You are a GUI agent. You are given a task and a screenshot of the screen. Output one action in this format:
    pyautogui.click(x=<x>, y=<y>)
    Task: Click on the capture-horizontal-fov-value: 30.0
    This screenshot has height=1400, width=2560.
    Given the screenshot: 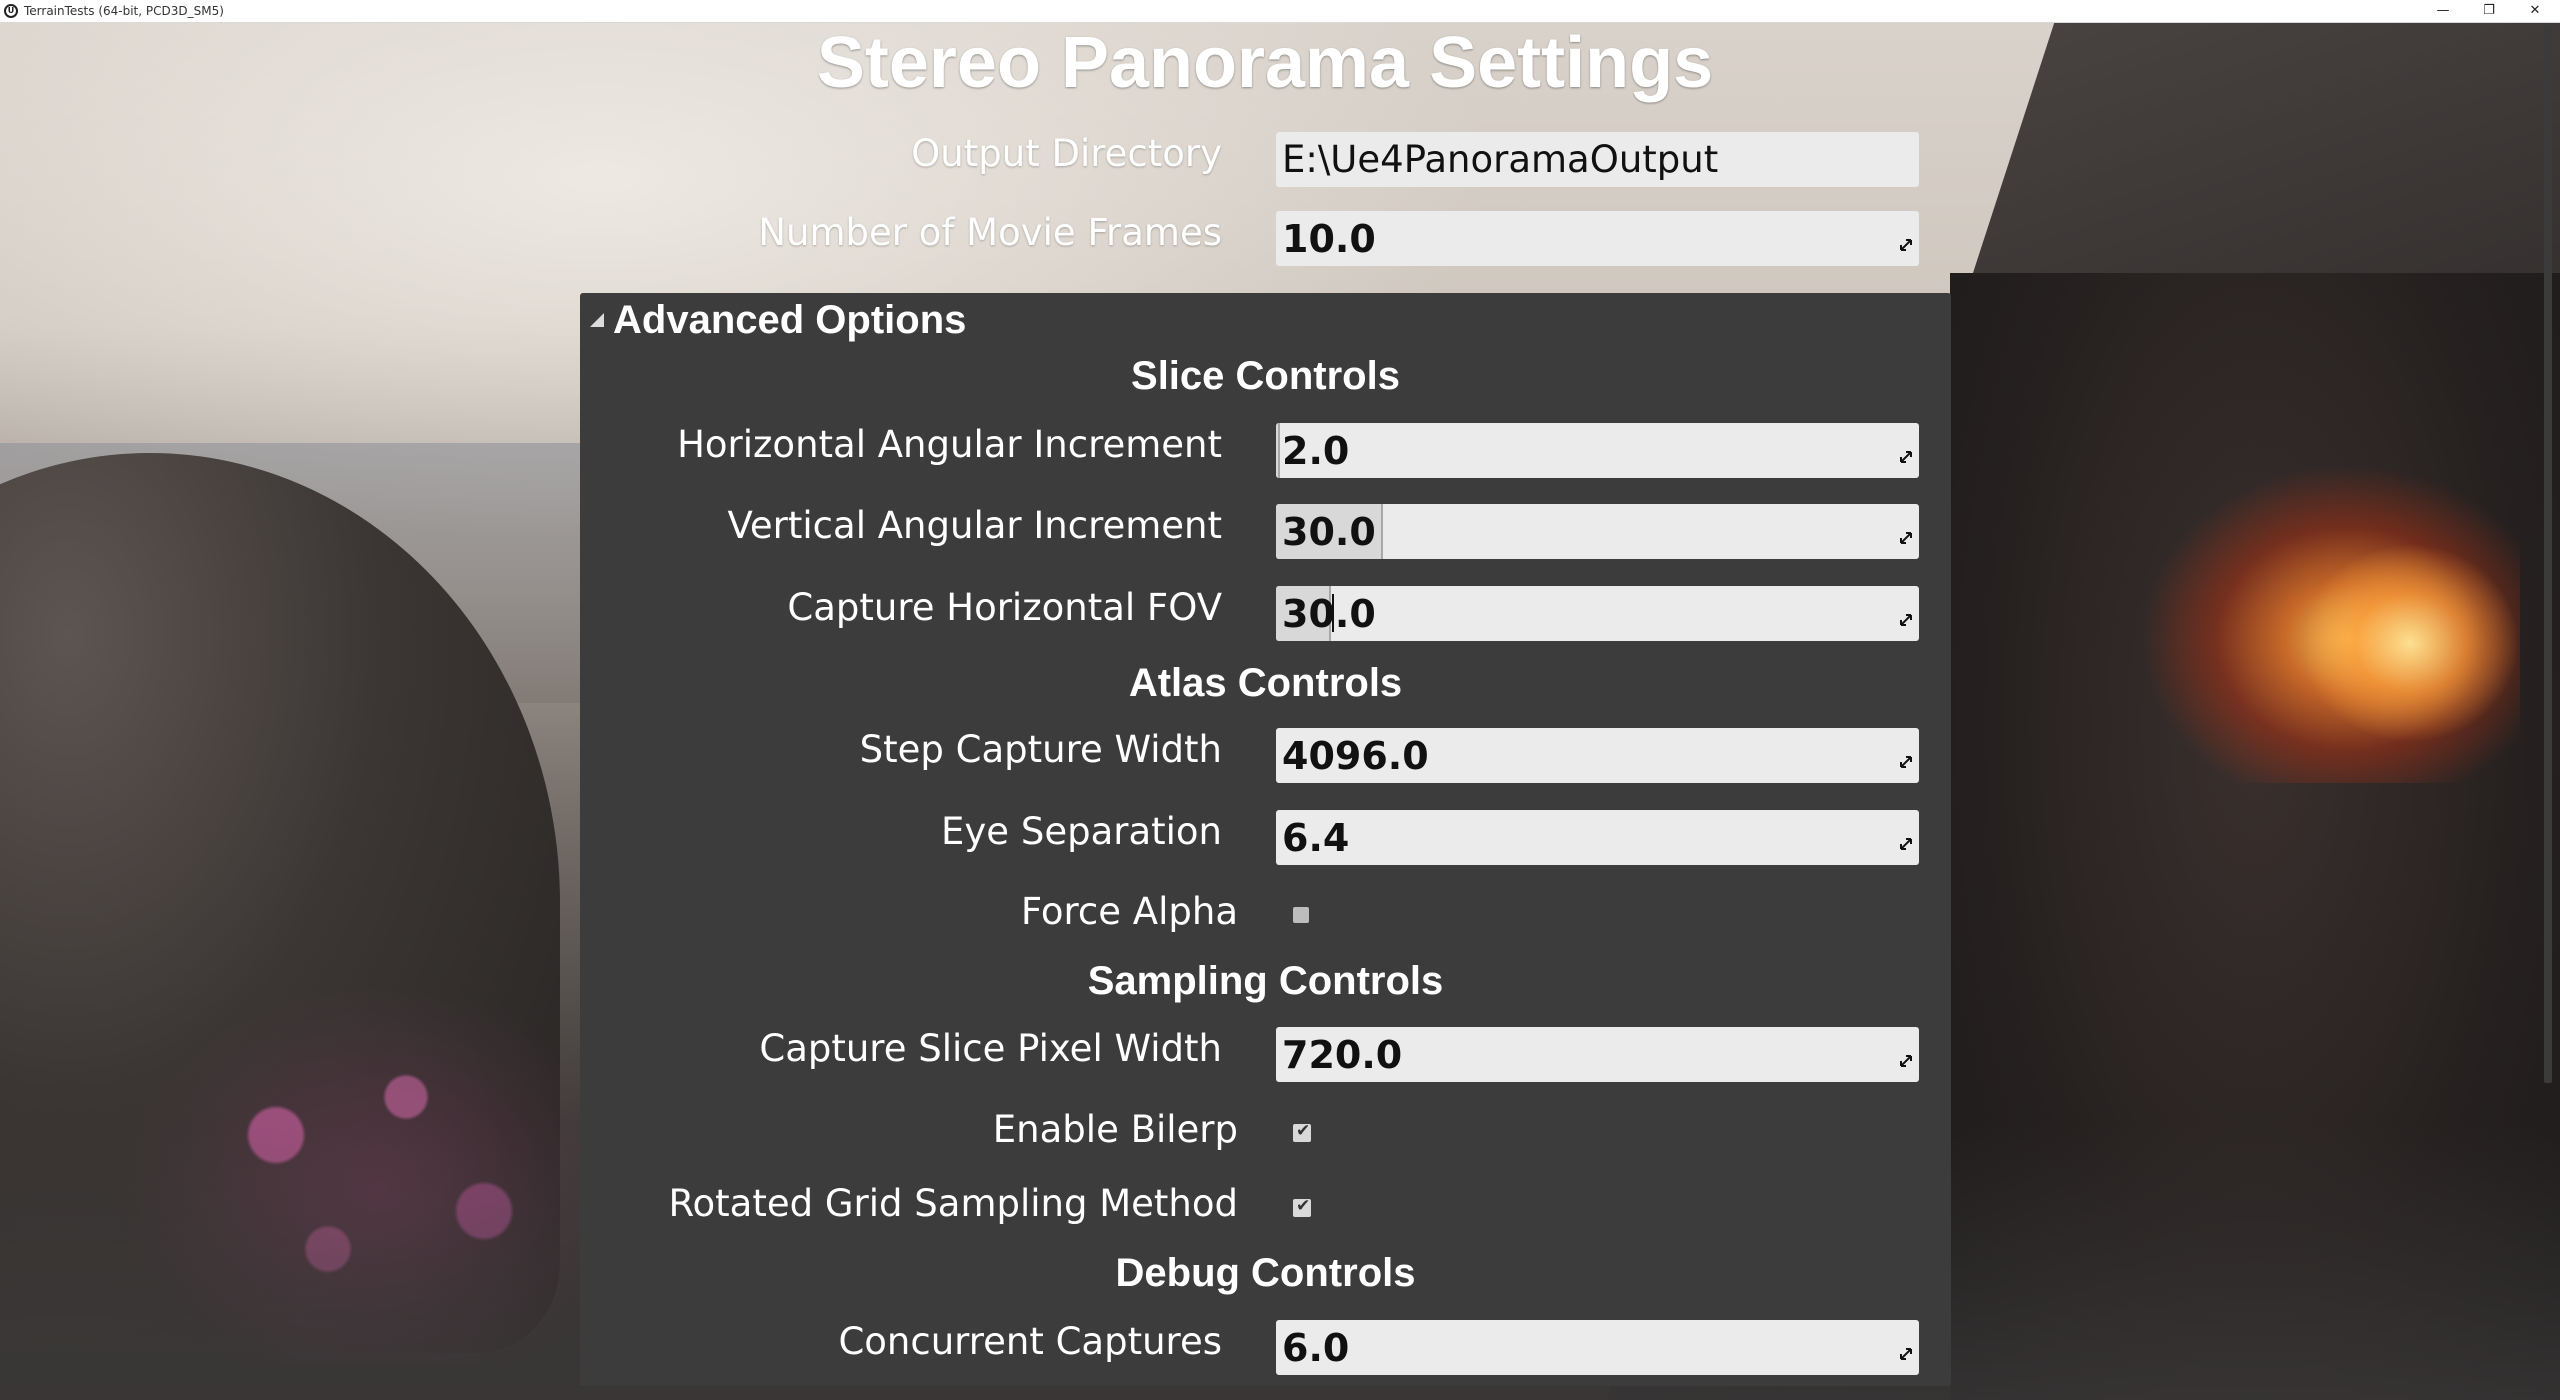 What is the action you would take?
    pyautogui.click(x=1329, y=614)
    